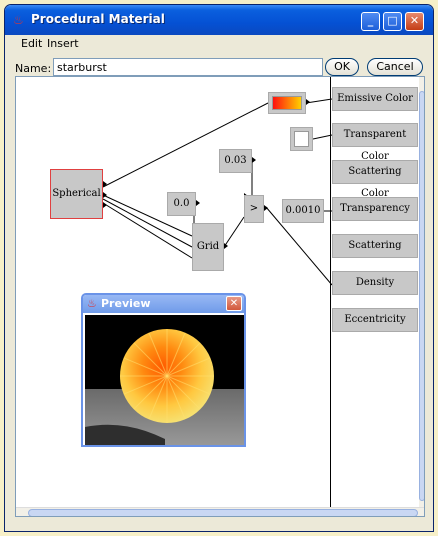  I want to click on property-eccentricity: Eccentricity, so click(375, 320).